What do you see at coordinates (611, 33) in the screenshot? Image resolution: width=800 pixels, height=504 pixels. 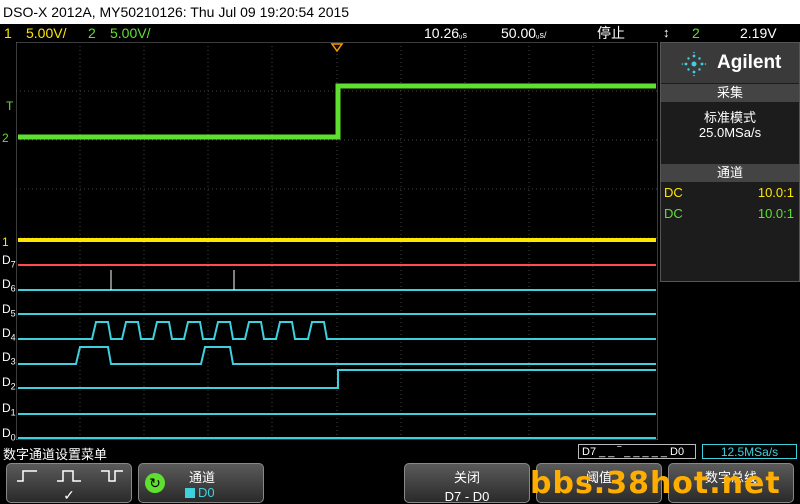 I see `run-state: 停止` at bounding box center [611, 33].